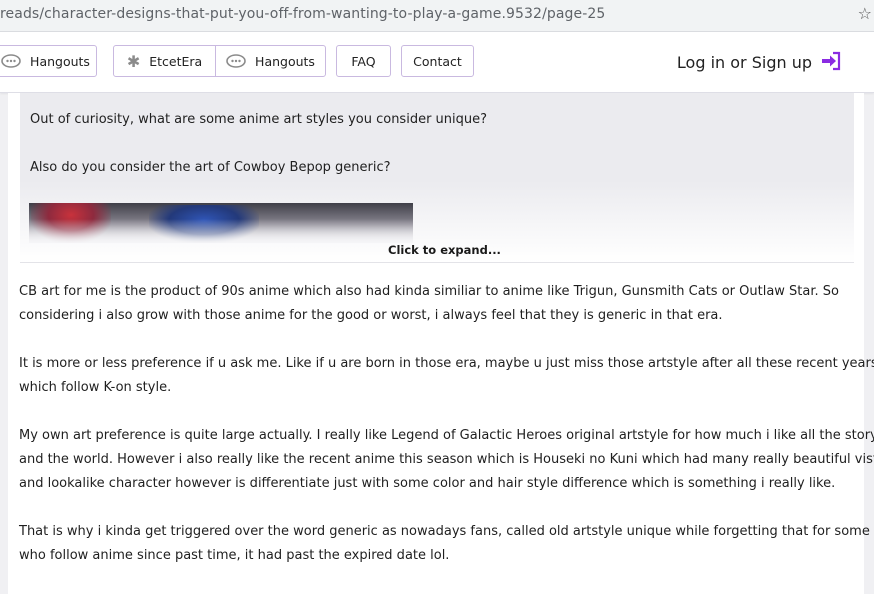 This screenshot has height=594, width=874. Describe the element at coordinates (865, 13) in the screenshot. I see `bookmark-star-icon: ☆` at that location.